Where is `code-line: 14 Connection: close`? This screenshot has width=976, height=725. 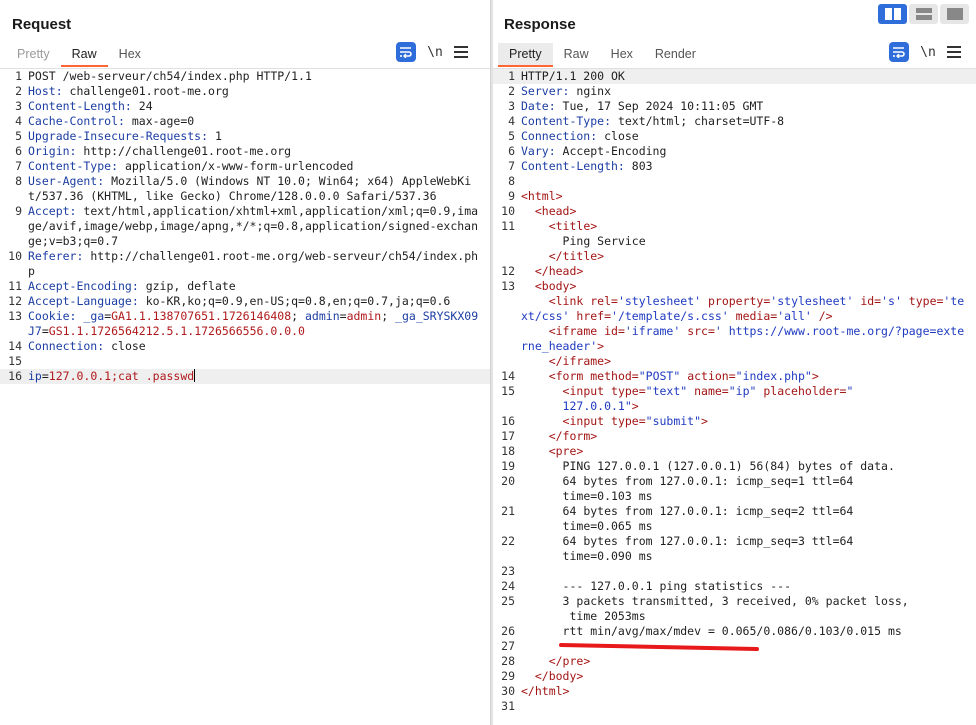
code-line: 14 Connection: close is located at coordinates (245, 346).